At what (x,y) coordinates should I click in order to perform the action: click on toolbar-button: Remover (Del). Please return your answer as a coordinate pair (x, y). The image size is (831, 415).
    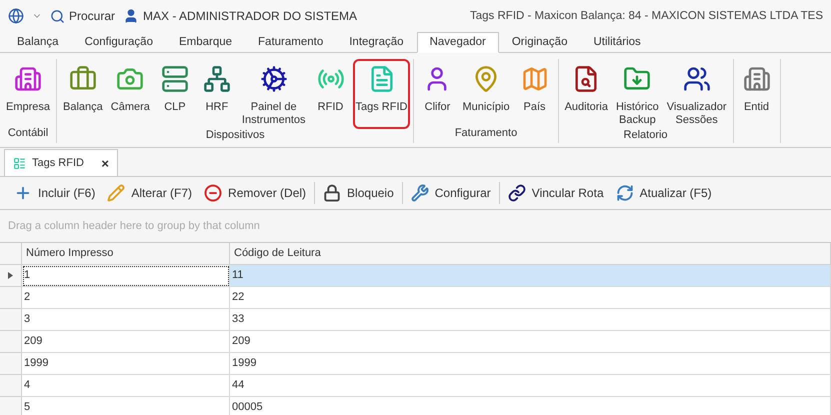
    Looking at the image, I should click on (255, 193).